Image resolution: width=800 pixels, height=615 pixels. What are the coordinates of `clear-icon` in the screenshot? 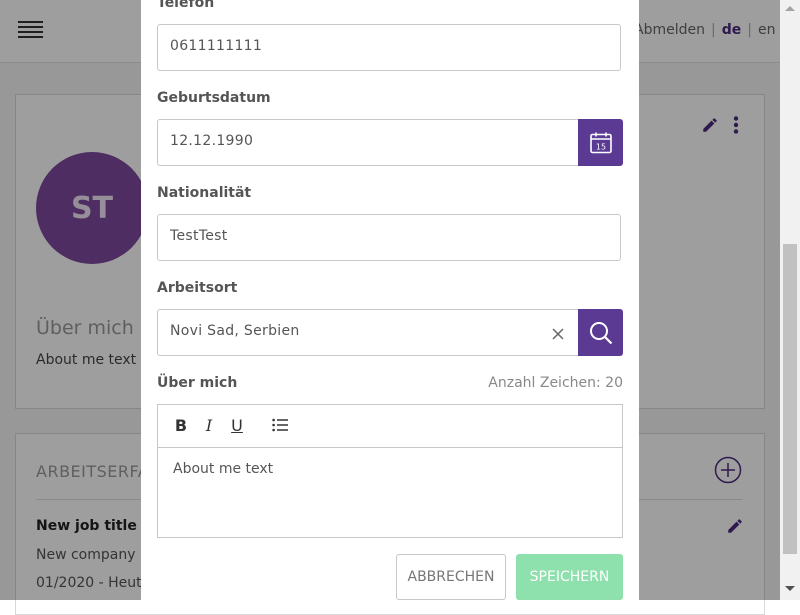 It's located at (558, 333).